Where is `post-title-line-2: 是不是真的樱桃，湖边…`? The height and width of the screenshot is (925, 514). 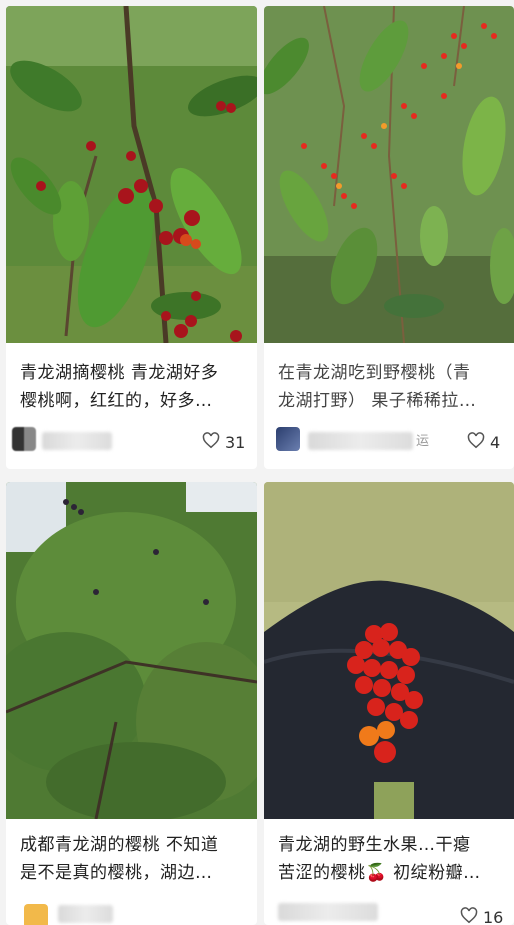 post-title-line-2: 是不是真的樱桃，湖边… is located at coordinates (133, 873).